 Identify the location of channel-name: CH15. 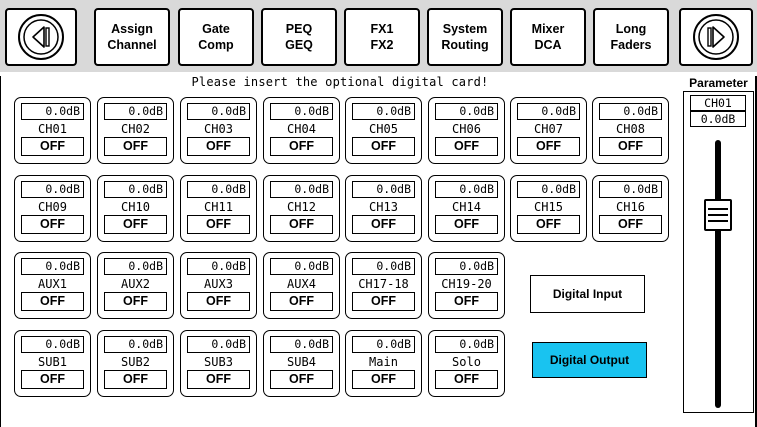
(548, 207).